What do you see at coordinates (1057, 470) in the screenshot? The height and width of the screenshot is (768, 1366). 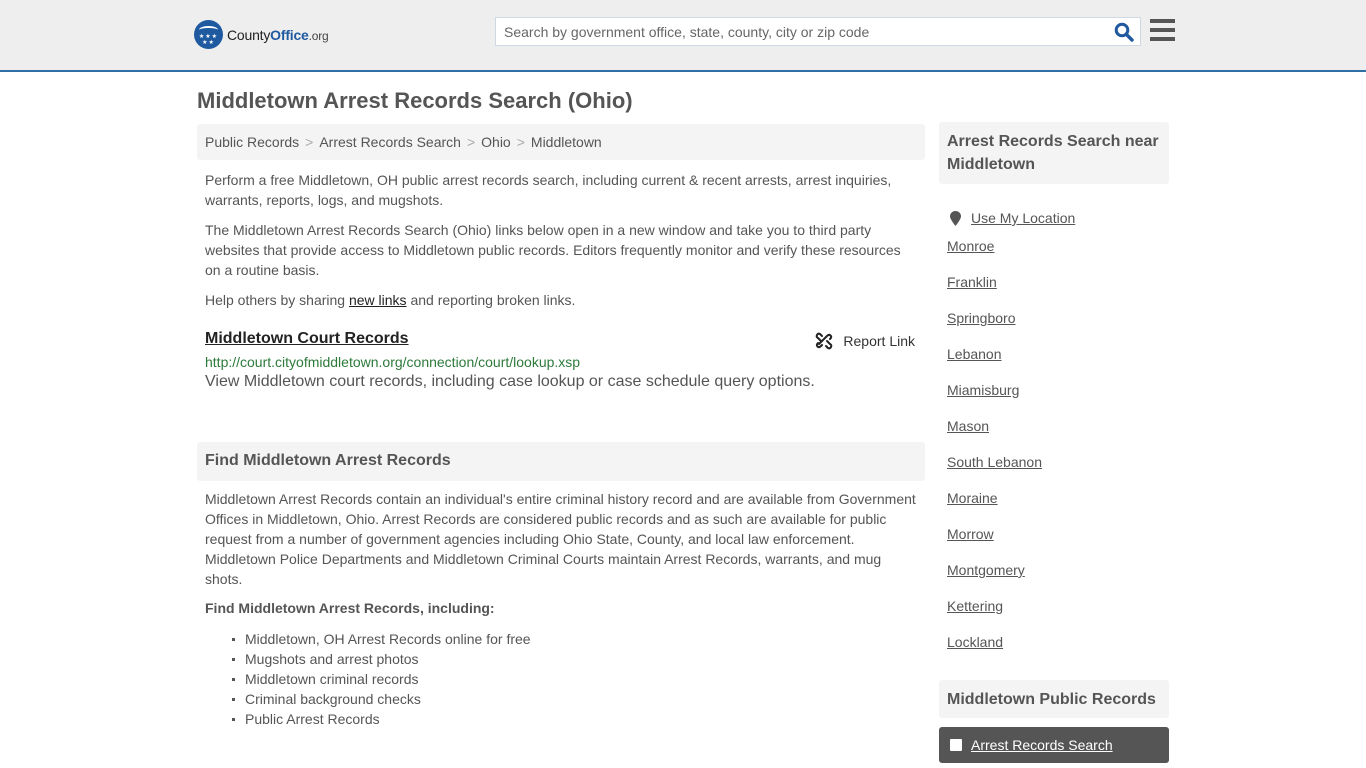 I see `nearby-city-item: South Lebanon` at bounding box center [1057, 470].